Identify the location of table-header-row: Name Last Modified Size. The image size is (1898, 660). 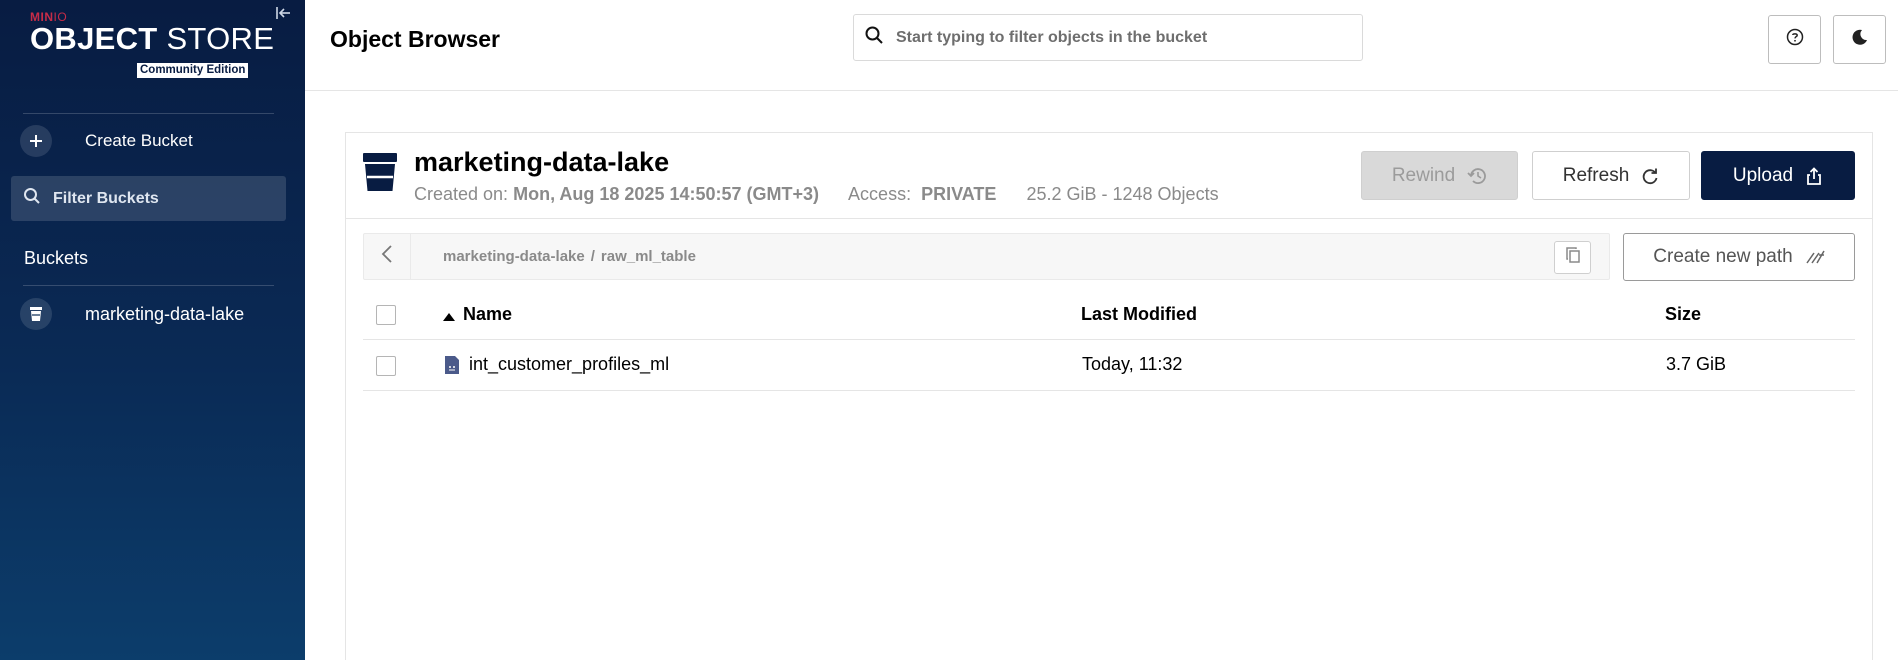
(1109, 315).